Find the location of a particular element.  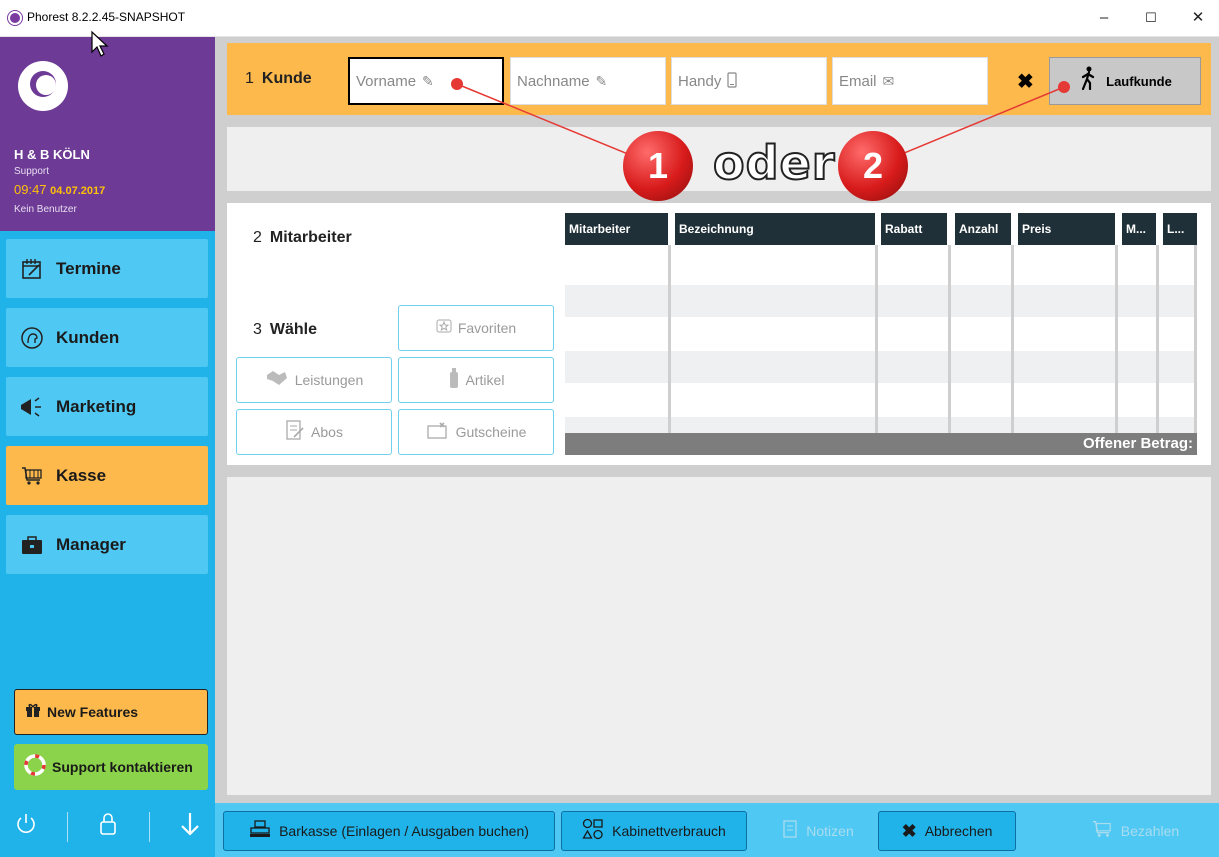

clock: 09:47 04.07.2017 is located at coordinates (59, 189).